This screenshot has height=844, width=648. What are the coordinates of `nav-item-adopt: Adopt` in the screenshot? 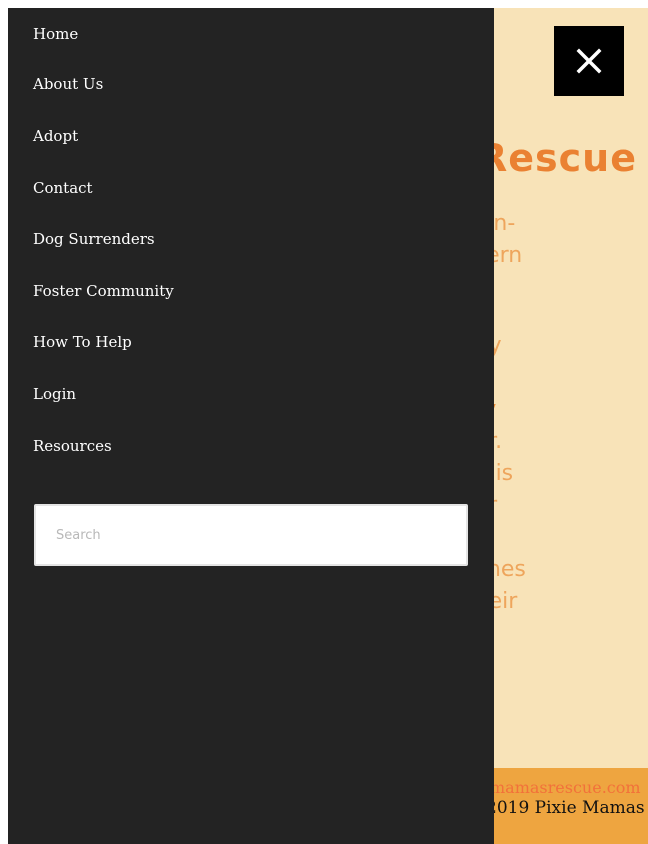 It's located at (55, 136).